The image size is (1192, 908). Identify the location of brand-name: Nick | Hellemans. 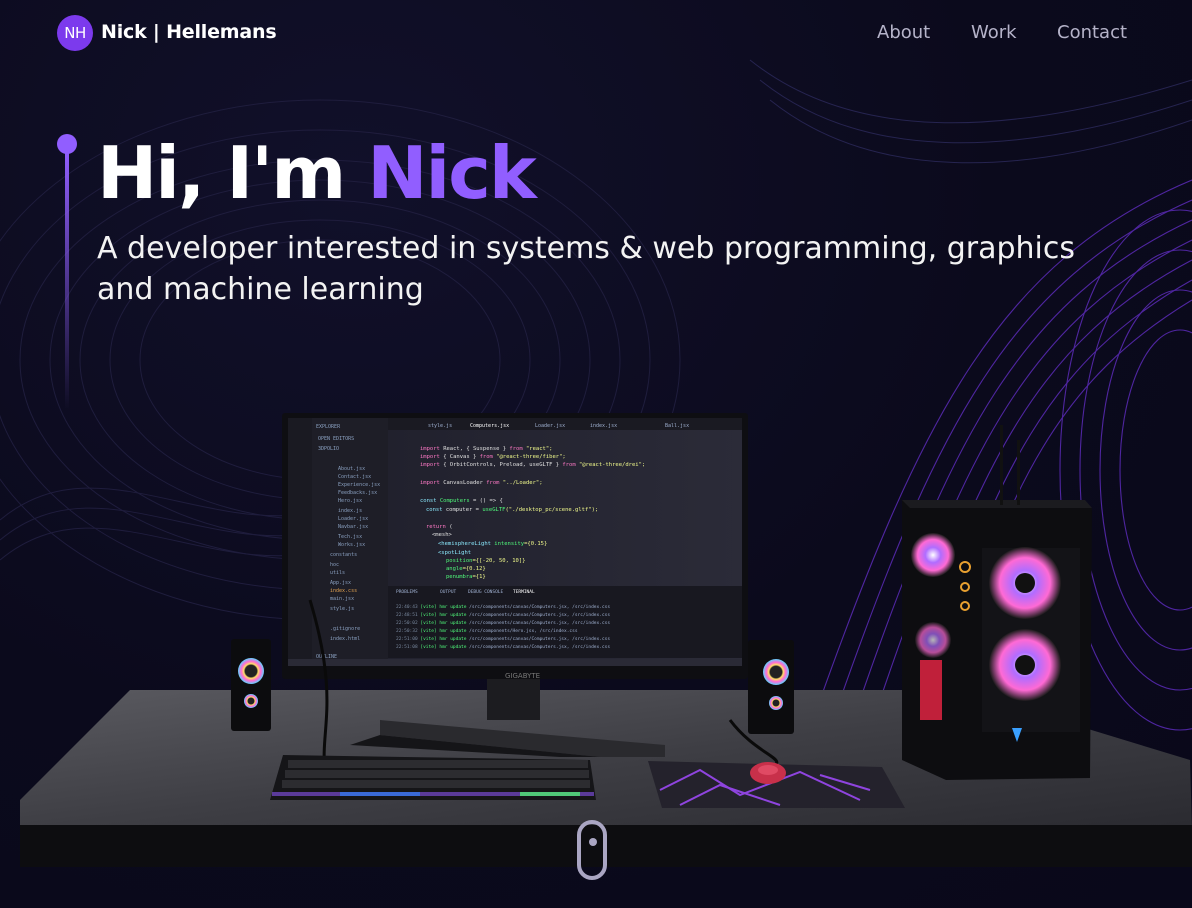
(189, 32).